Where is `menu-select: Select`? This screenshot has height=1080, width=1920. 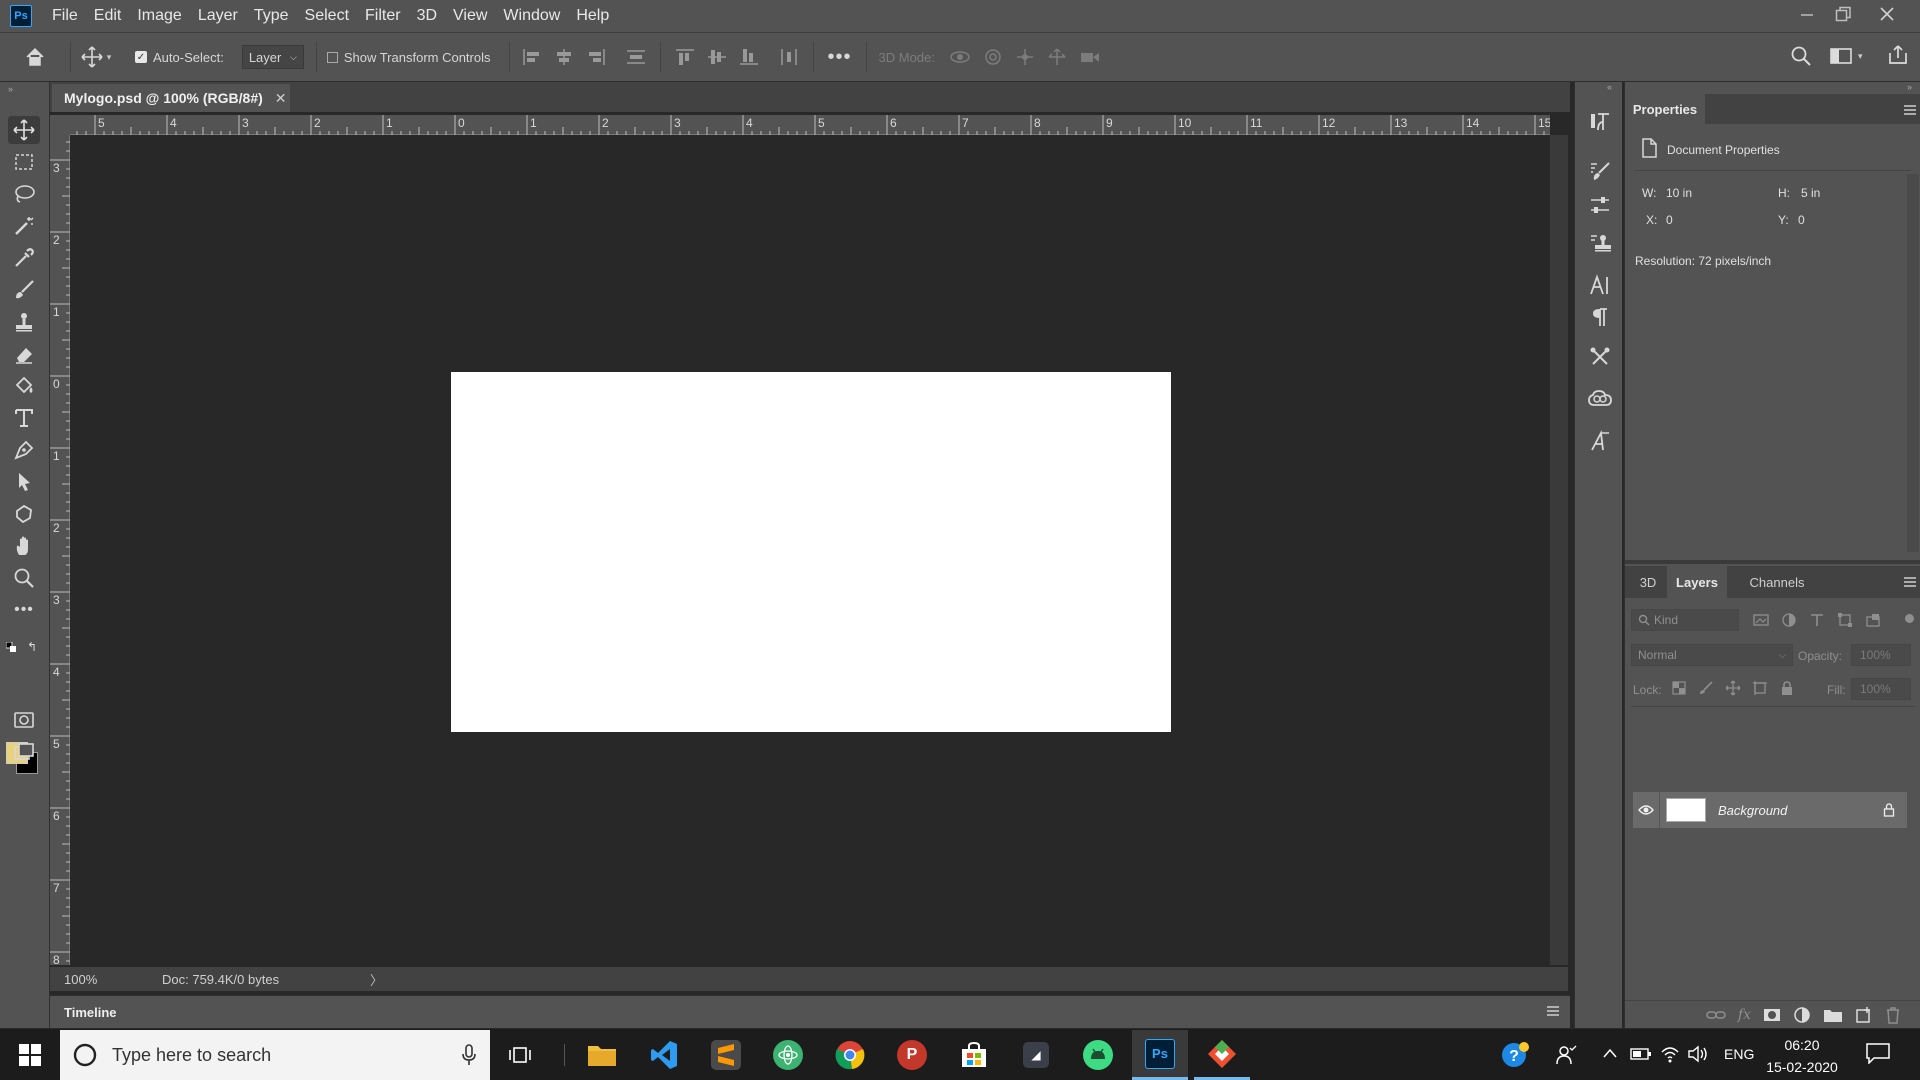 menu-select: Select is located at coordinates (327, 16).